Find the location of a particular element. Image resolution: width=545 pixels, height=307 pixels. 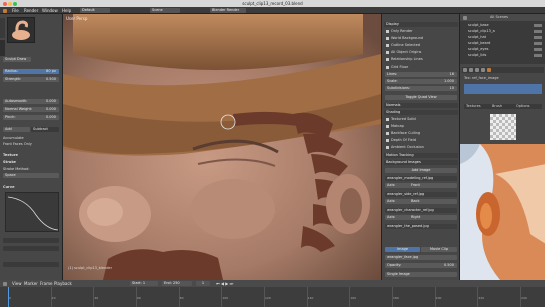

tab-options-right: Options is located at coordinates (523, 106).